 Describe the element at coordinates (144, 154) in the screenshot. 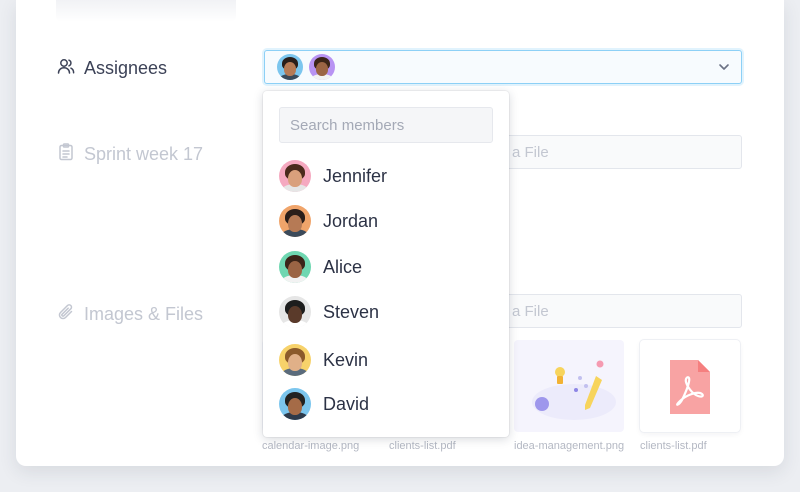

I see `sprint-label-text: Sprint week 17` at that location.